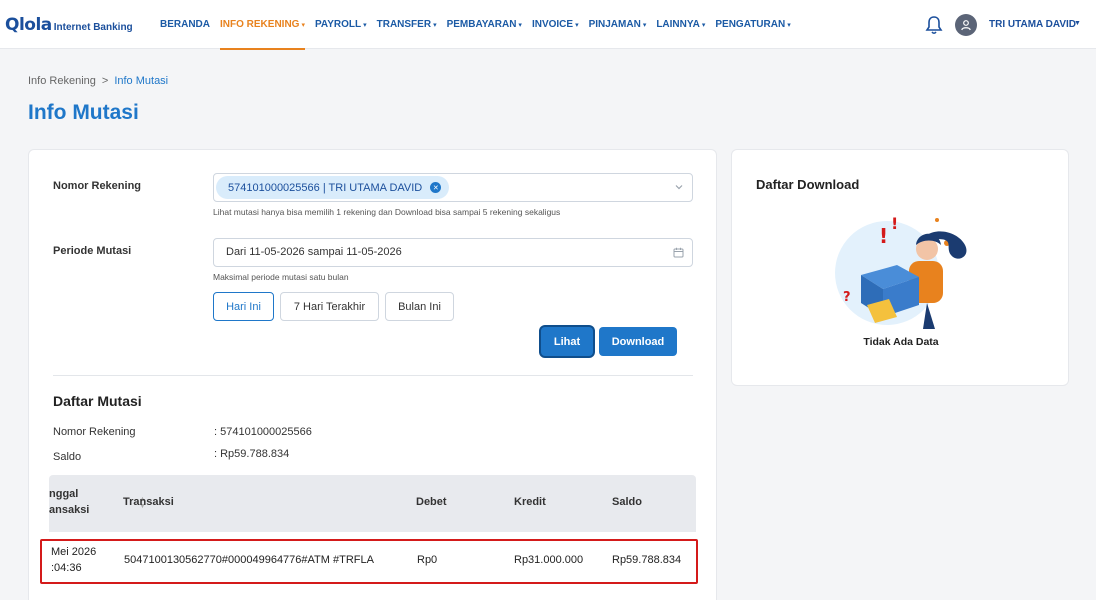 This screenshot has width=1096, height=600. I want to click on qlola-logo: Qlola Internet Banking, so click(69, 25).